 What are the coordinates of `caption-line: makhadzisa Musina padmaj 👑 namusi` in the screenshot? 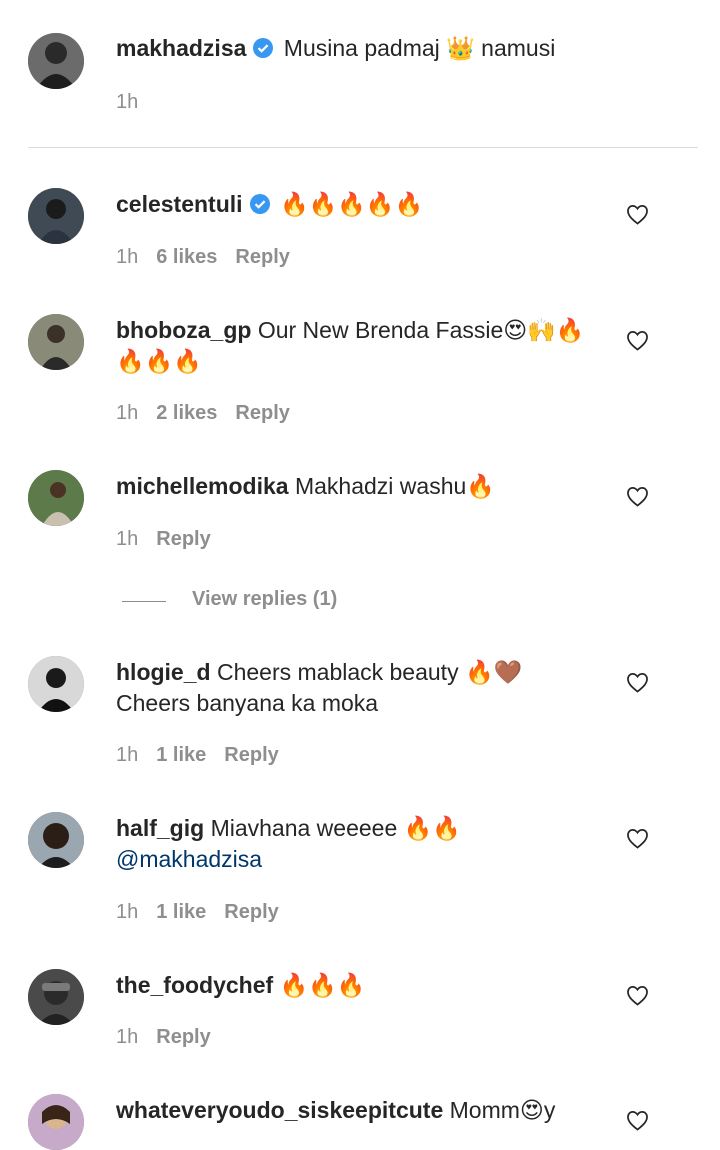 It's located at (335, 49).